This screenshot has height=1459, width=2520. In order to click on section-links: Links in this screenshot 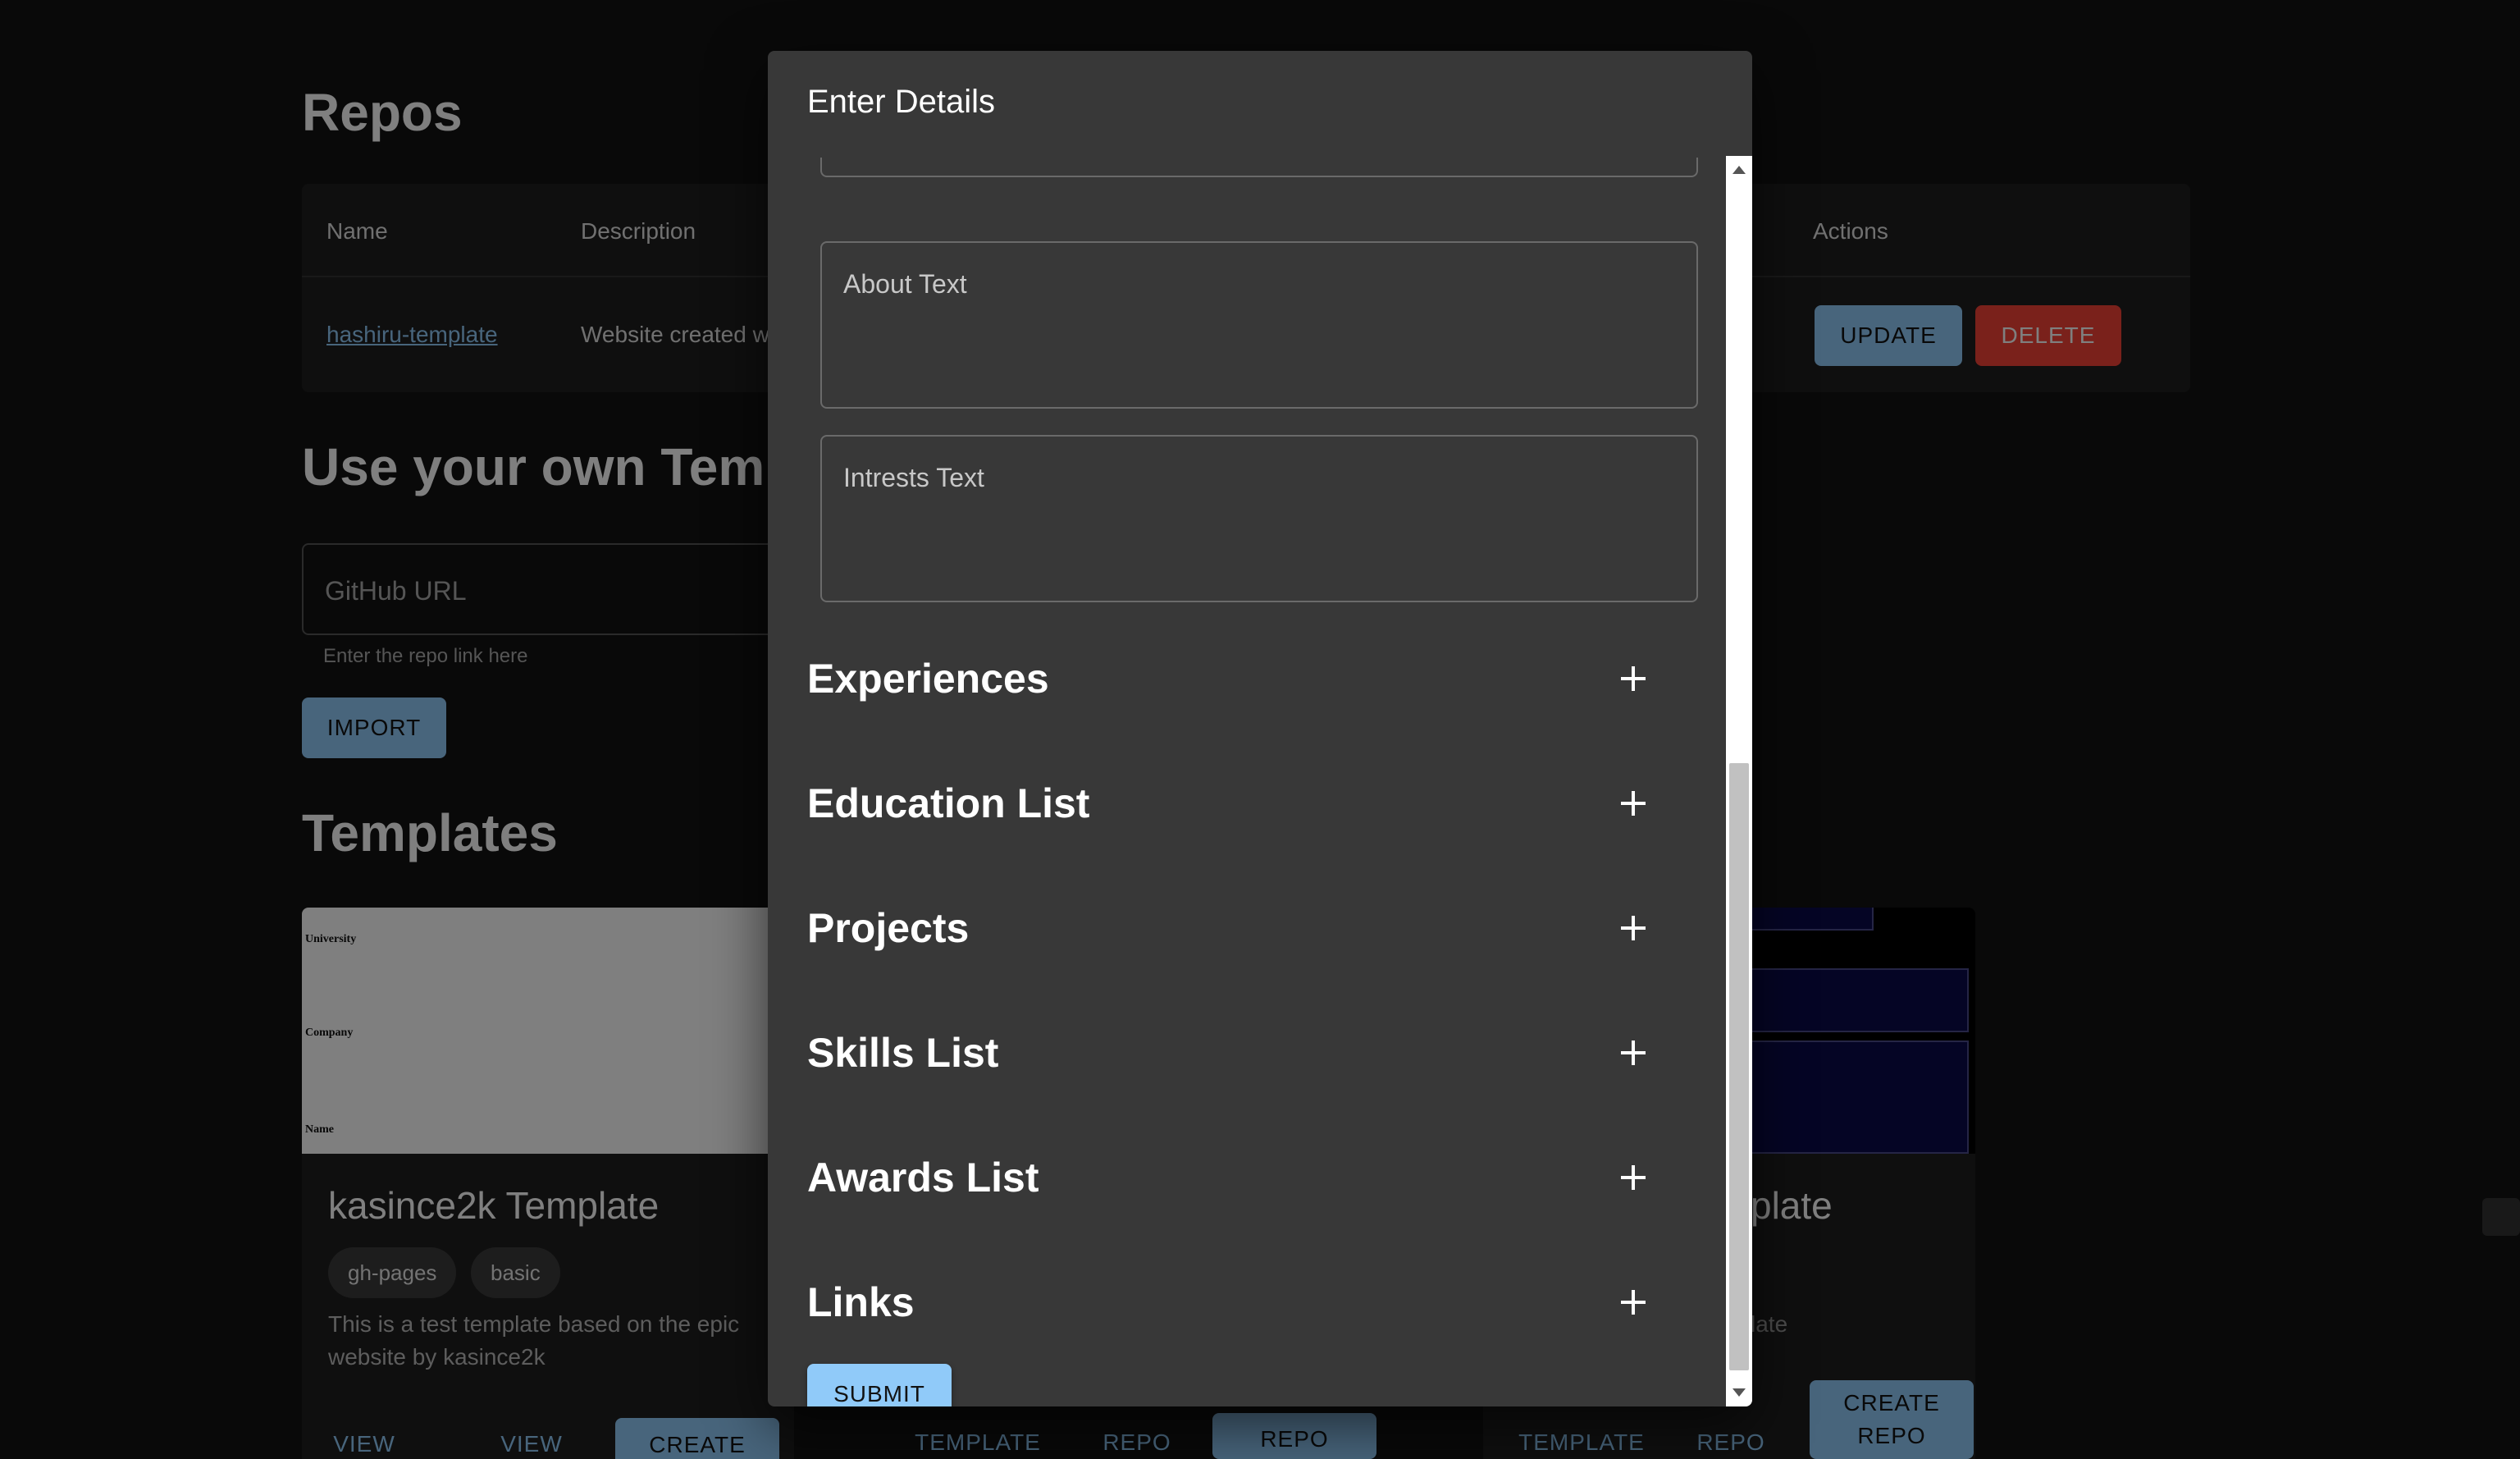, I will do `click(1233, 1301)`.